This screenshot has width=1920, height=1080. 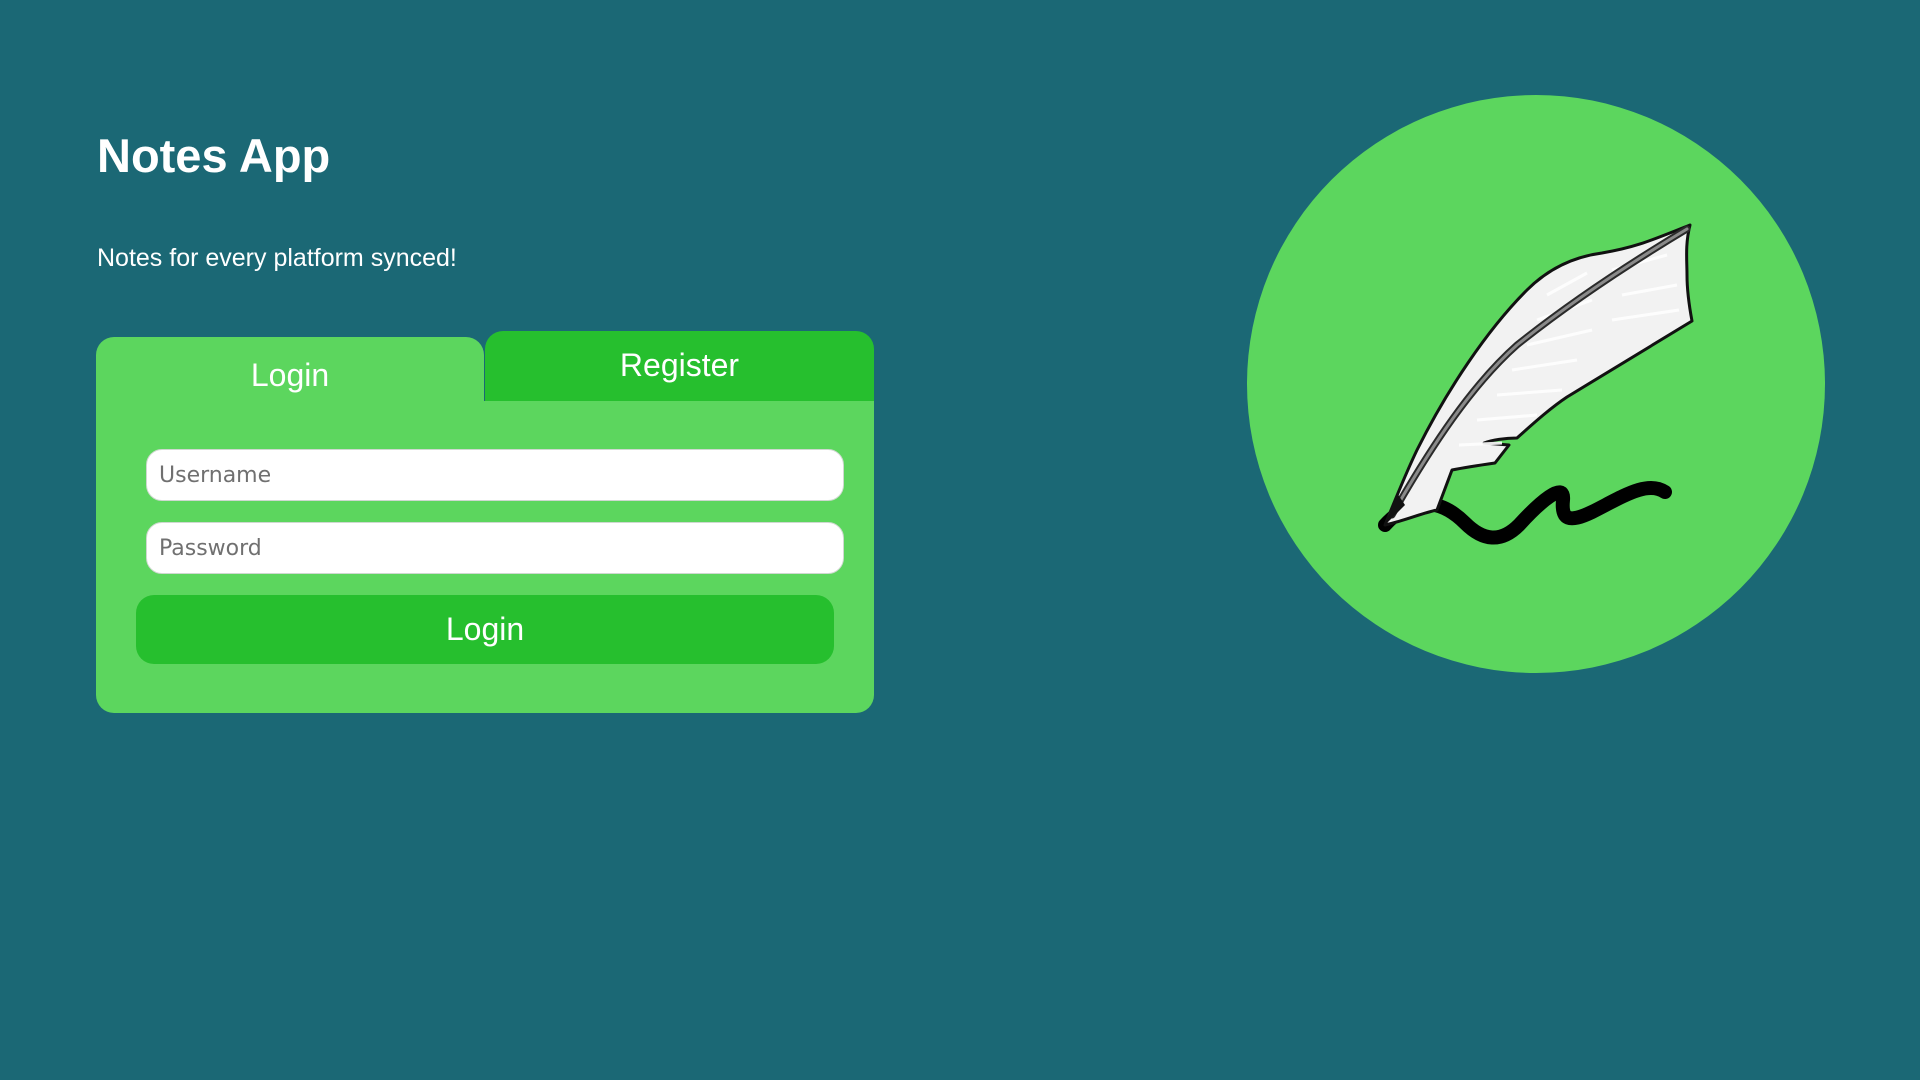 What do you see at coordinates (495, 548) in the screenshot?
I see `password-input` at bounding box center [495, 548].